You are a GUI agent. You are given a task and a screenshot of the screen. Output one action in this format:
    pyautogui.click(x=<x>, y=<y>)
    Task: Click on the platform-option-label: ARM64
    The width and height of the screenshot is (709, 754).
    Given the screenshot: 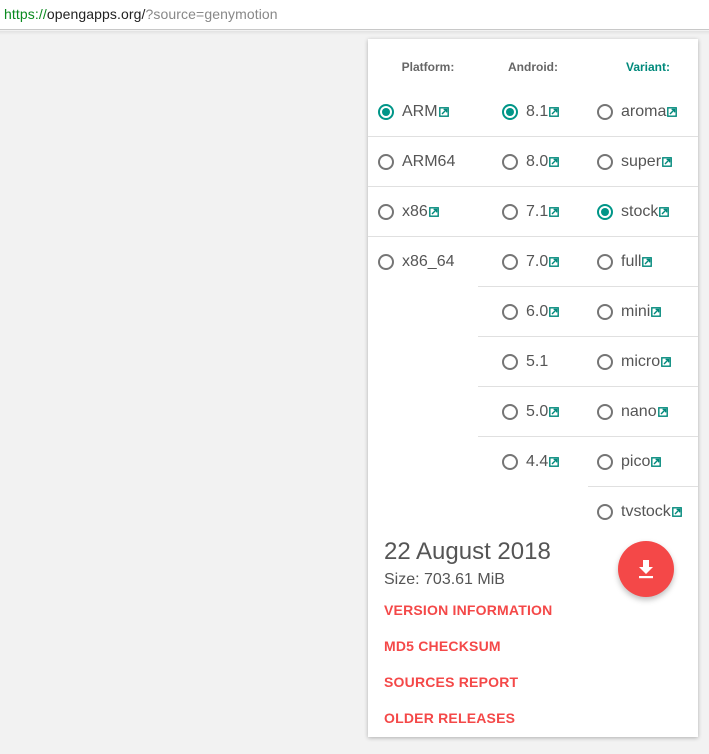 What is the action you would take?
    pyautogui.click(x=429, y=161)
    